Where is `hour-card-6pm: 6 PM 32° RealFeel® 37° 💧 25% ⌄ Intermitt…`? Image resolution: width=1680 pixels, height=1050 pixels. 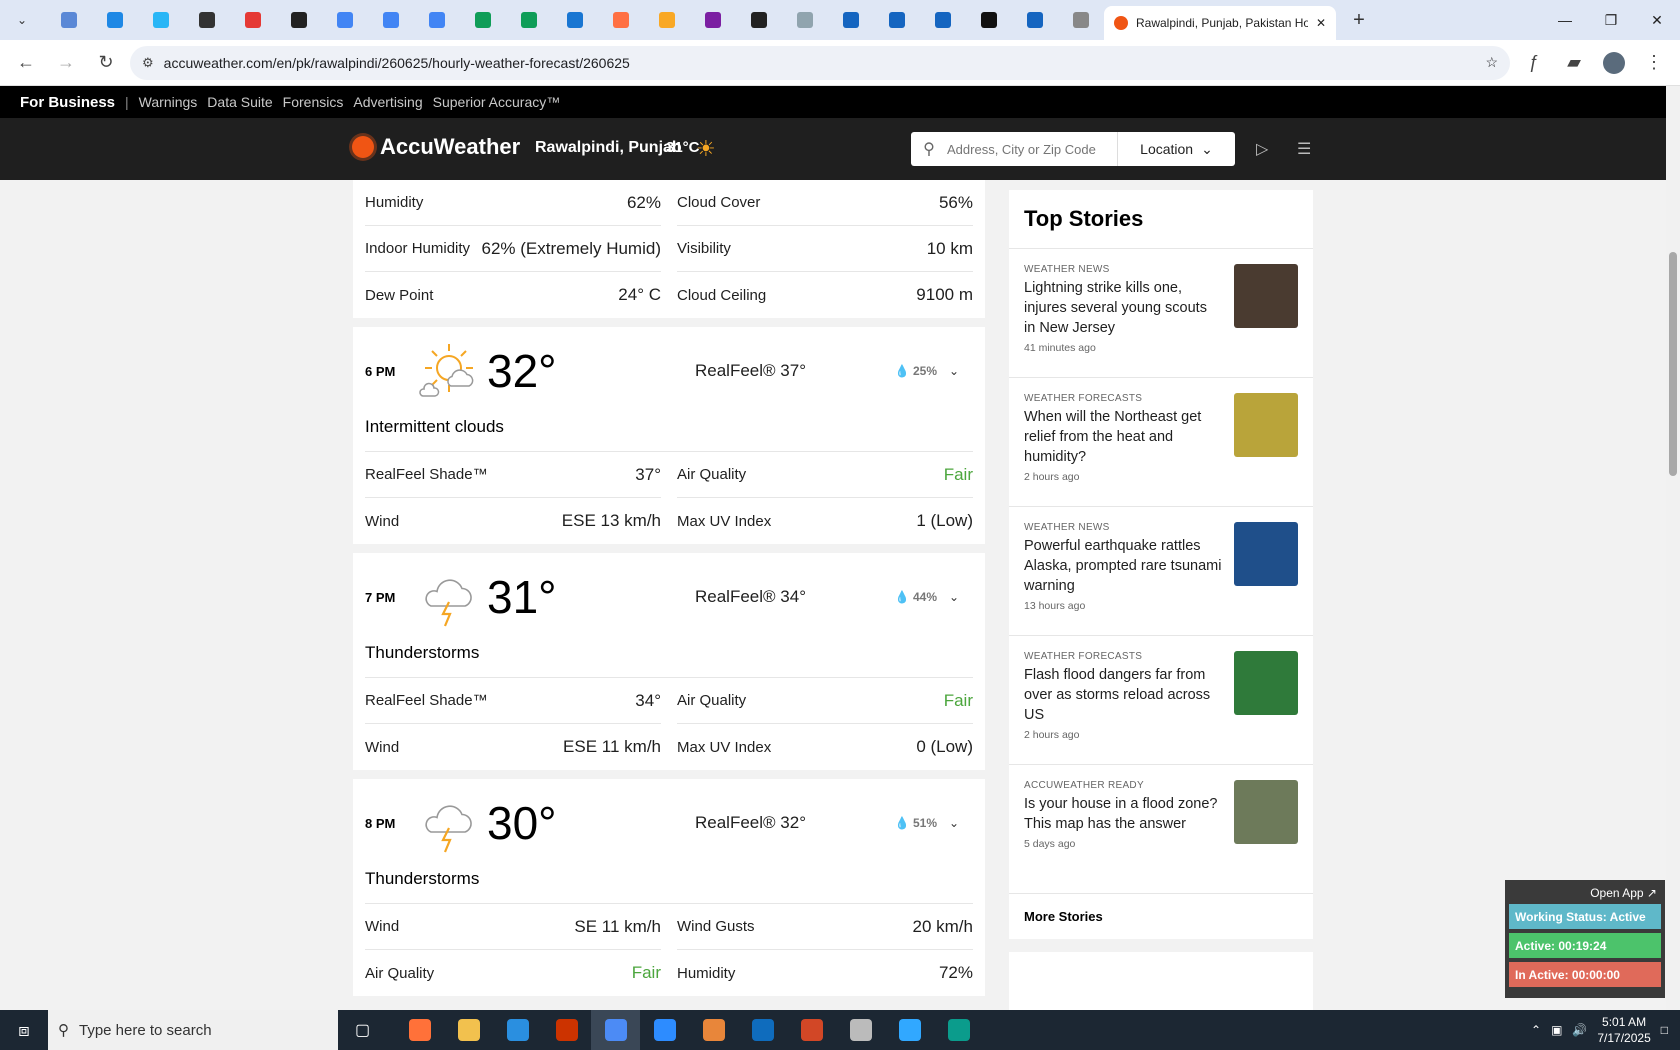
hour-card-6pm: 6 PM 32° RealFeel® 37° 💧 25% ⌄ Intermitt… is located at coordinates (669, 435).